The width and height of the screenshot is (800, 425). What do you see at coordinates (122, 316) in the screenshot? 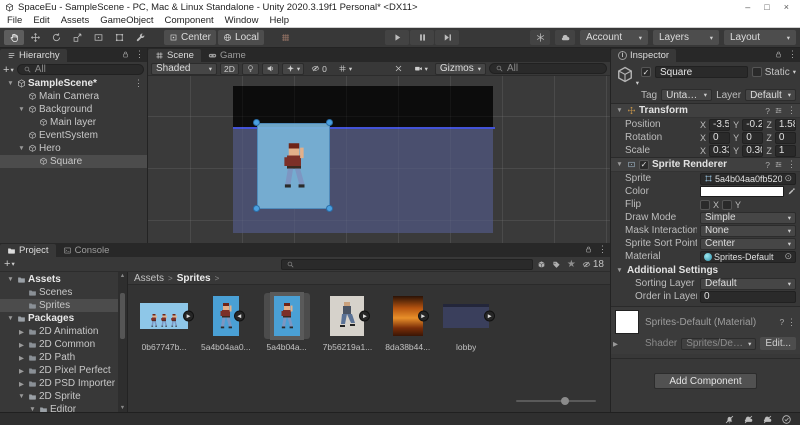
I see `scrollbar-thumb` at bounding box center [122, 316].